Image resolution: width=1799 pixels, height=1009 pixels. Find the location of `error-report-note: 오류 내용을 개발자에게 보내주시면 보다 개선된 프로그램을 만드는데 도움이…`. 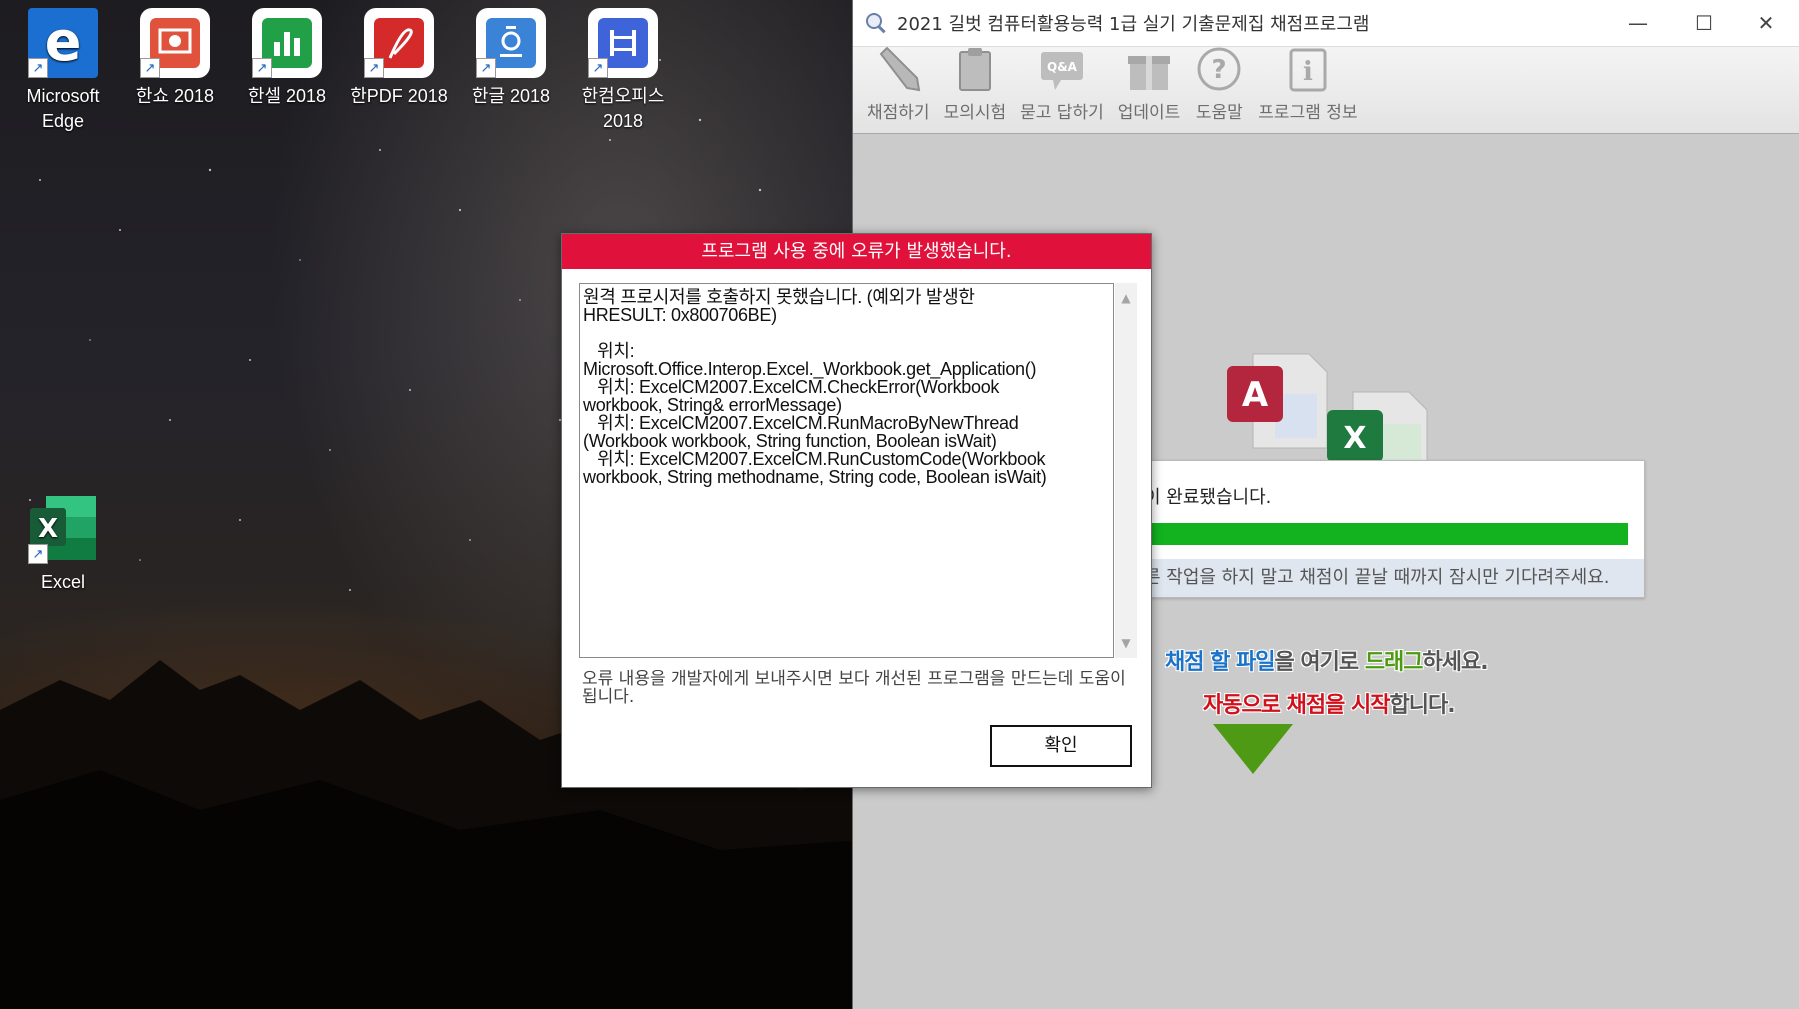

error-report-note: 오류 내용을 개발자에게 보내주시면 보다 개선된 프로그램을 만드는데 도움이… is located at coordinates (854, 688).